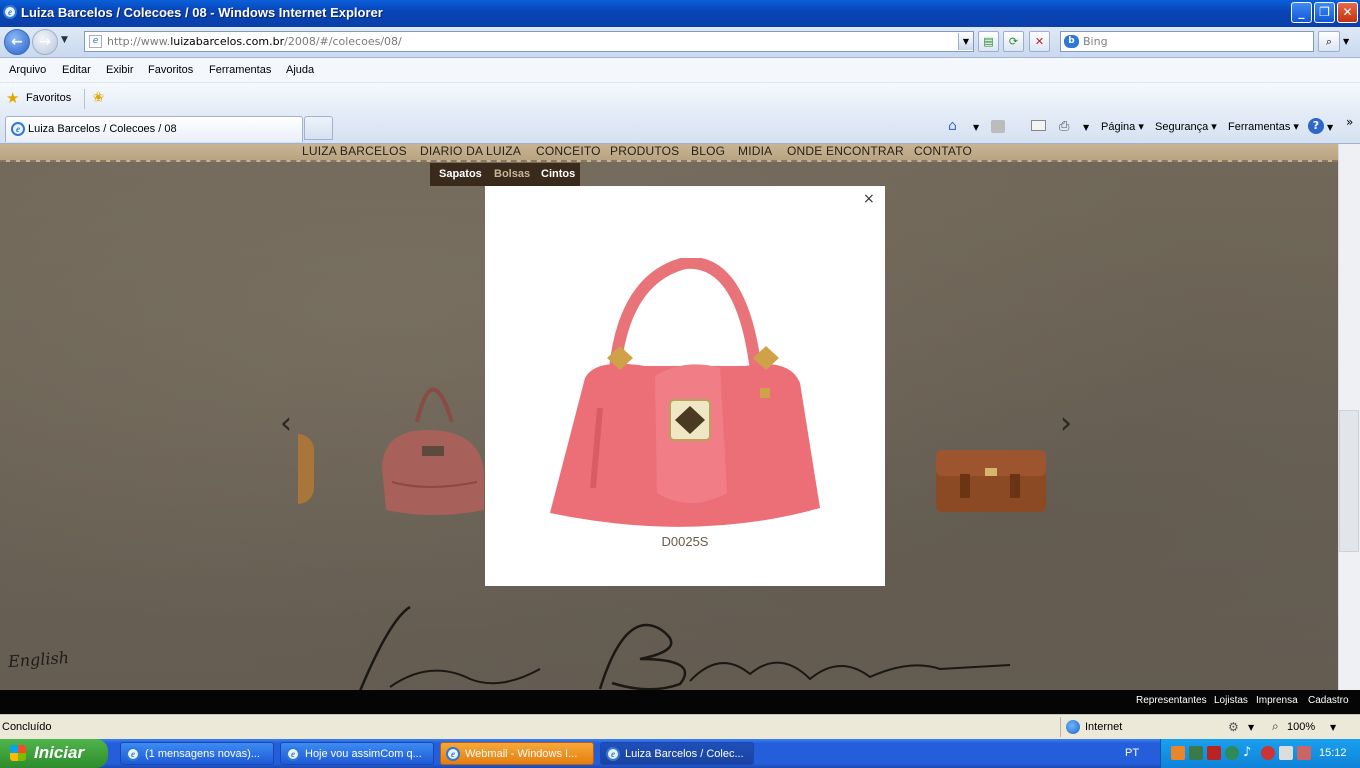  What do you see at coordinates (1122, 126) in the screenshot?
I see `page-menu: Página ▾` at bounding box center [1122, 126].